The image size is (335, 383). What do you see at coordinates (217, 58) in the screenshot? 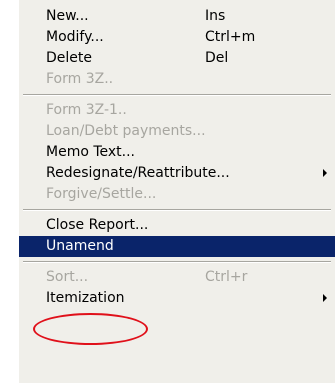
I see `menu-item-shortcut: Del` at bounding box center [217, 58].